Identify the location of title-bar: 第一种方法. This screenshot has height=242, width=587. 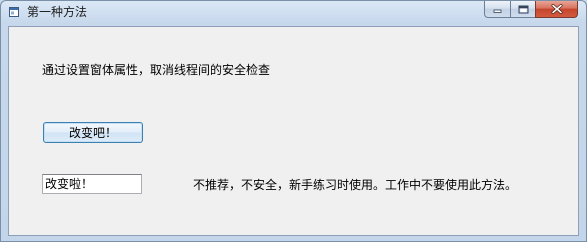
(293, 13).